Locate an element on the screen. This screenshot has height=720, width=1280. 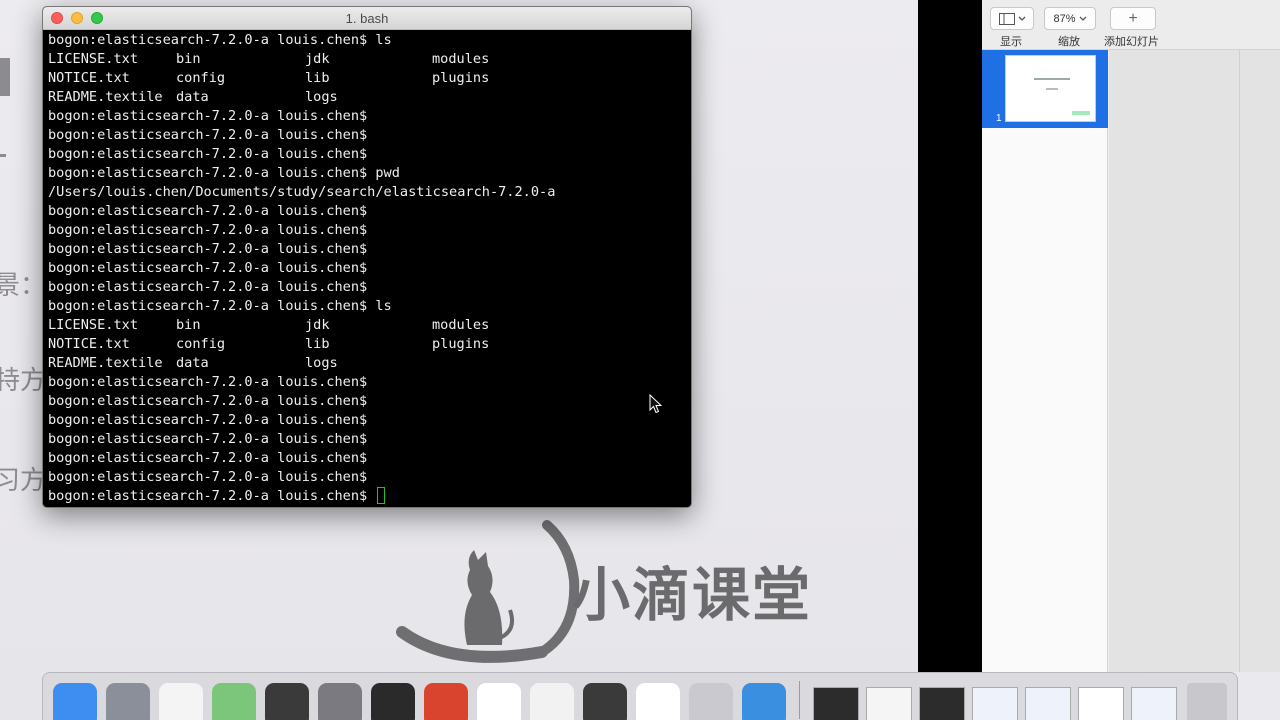
maps-icon is located at coordinates (234, 701).